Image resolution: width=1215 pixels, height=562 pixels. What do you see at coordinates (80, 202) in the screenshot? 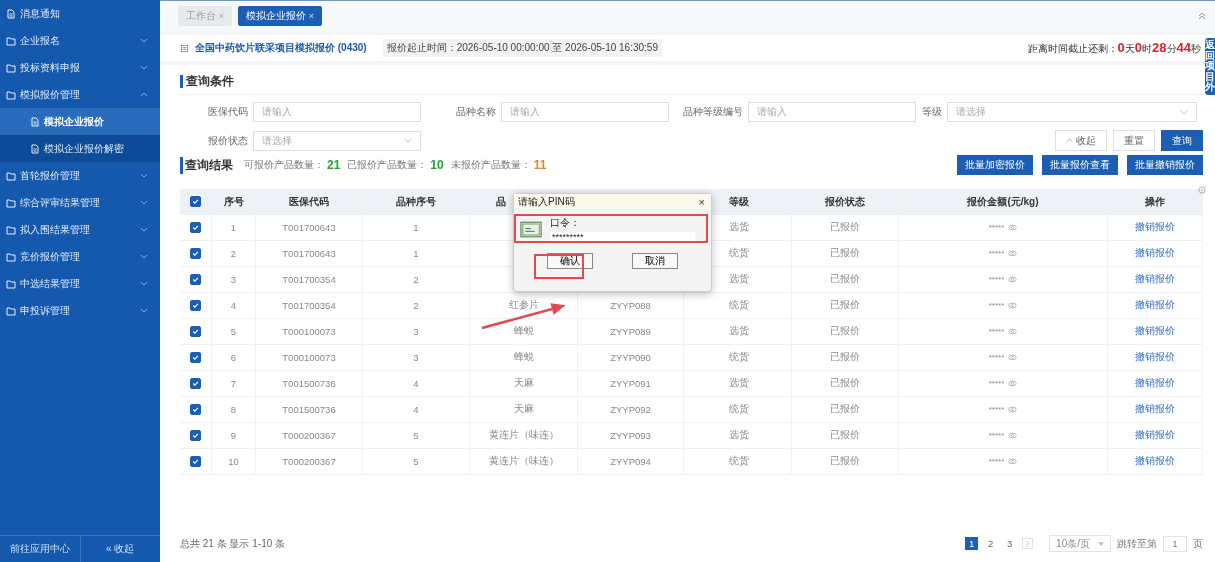
I see `sidebar-item: 综合评审结果管理` at bounding box center [80, 202].